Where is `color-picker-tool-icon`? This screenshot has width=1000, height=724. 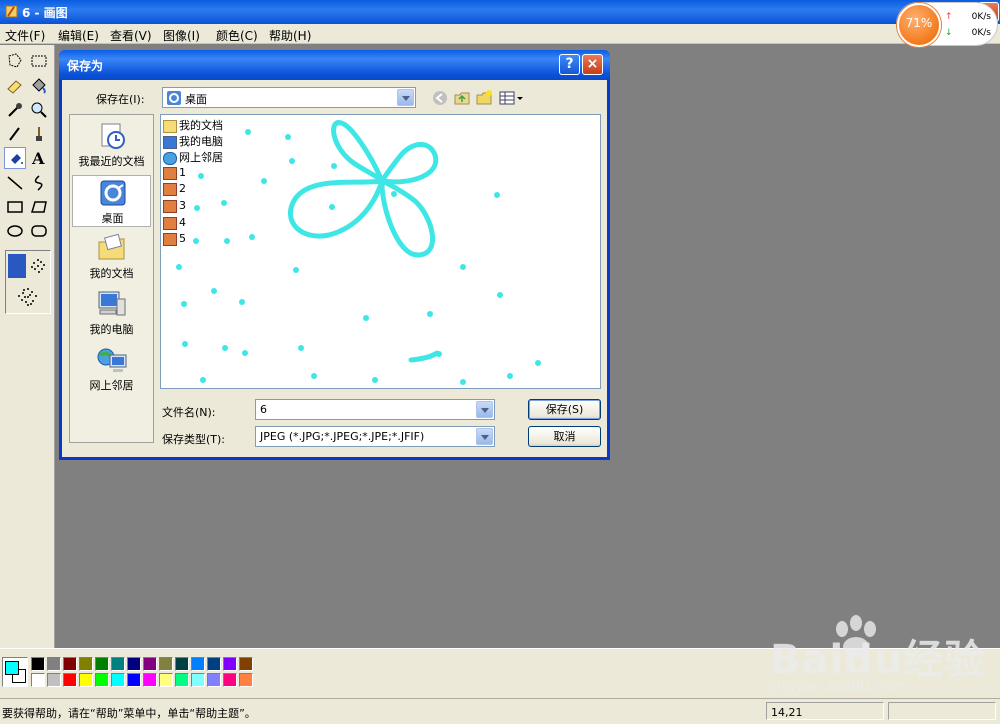 color-picker-tool-icon is located at coordinates (15, 110).